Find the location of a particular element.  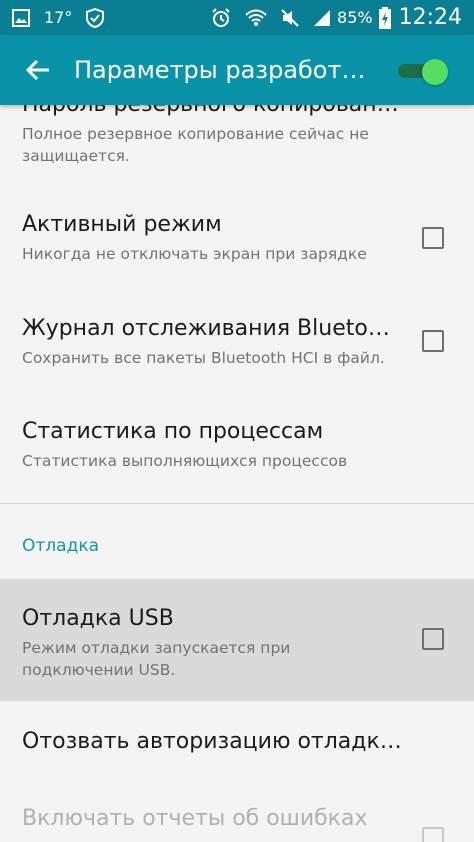

back-arrow-icon is located at coordinates (38, 70).